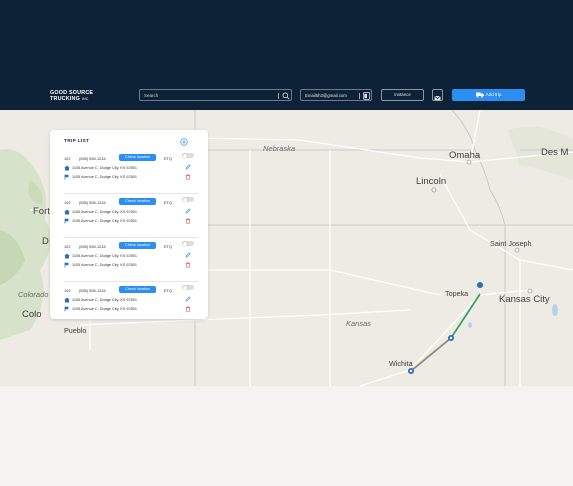  What do you see at coordinates (33, 294) in the screenshot?
I see `state-label-colorado: Colorado` at bounding box center [33, 294].